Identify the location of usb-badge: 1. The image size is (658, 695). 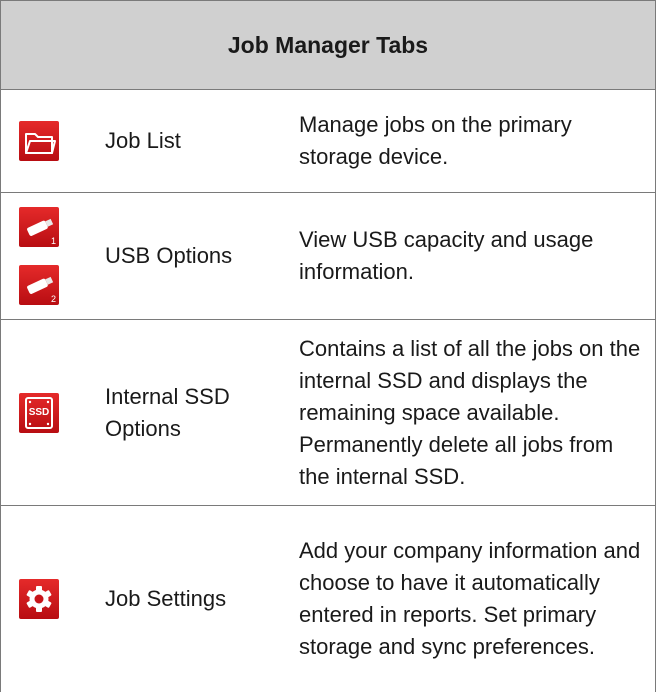
(53, 241).